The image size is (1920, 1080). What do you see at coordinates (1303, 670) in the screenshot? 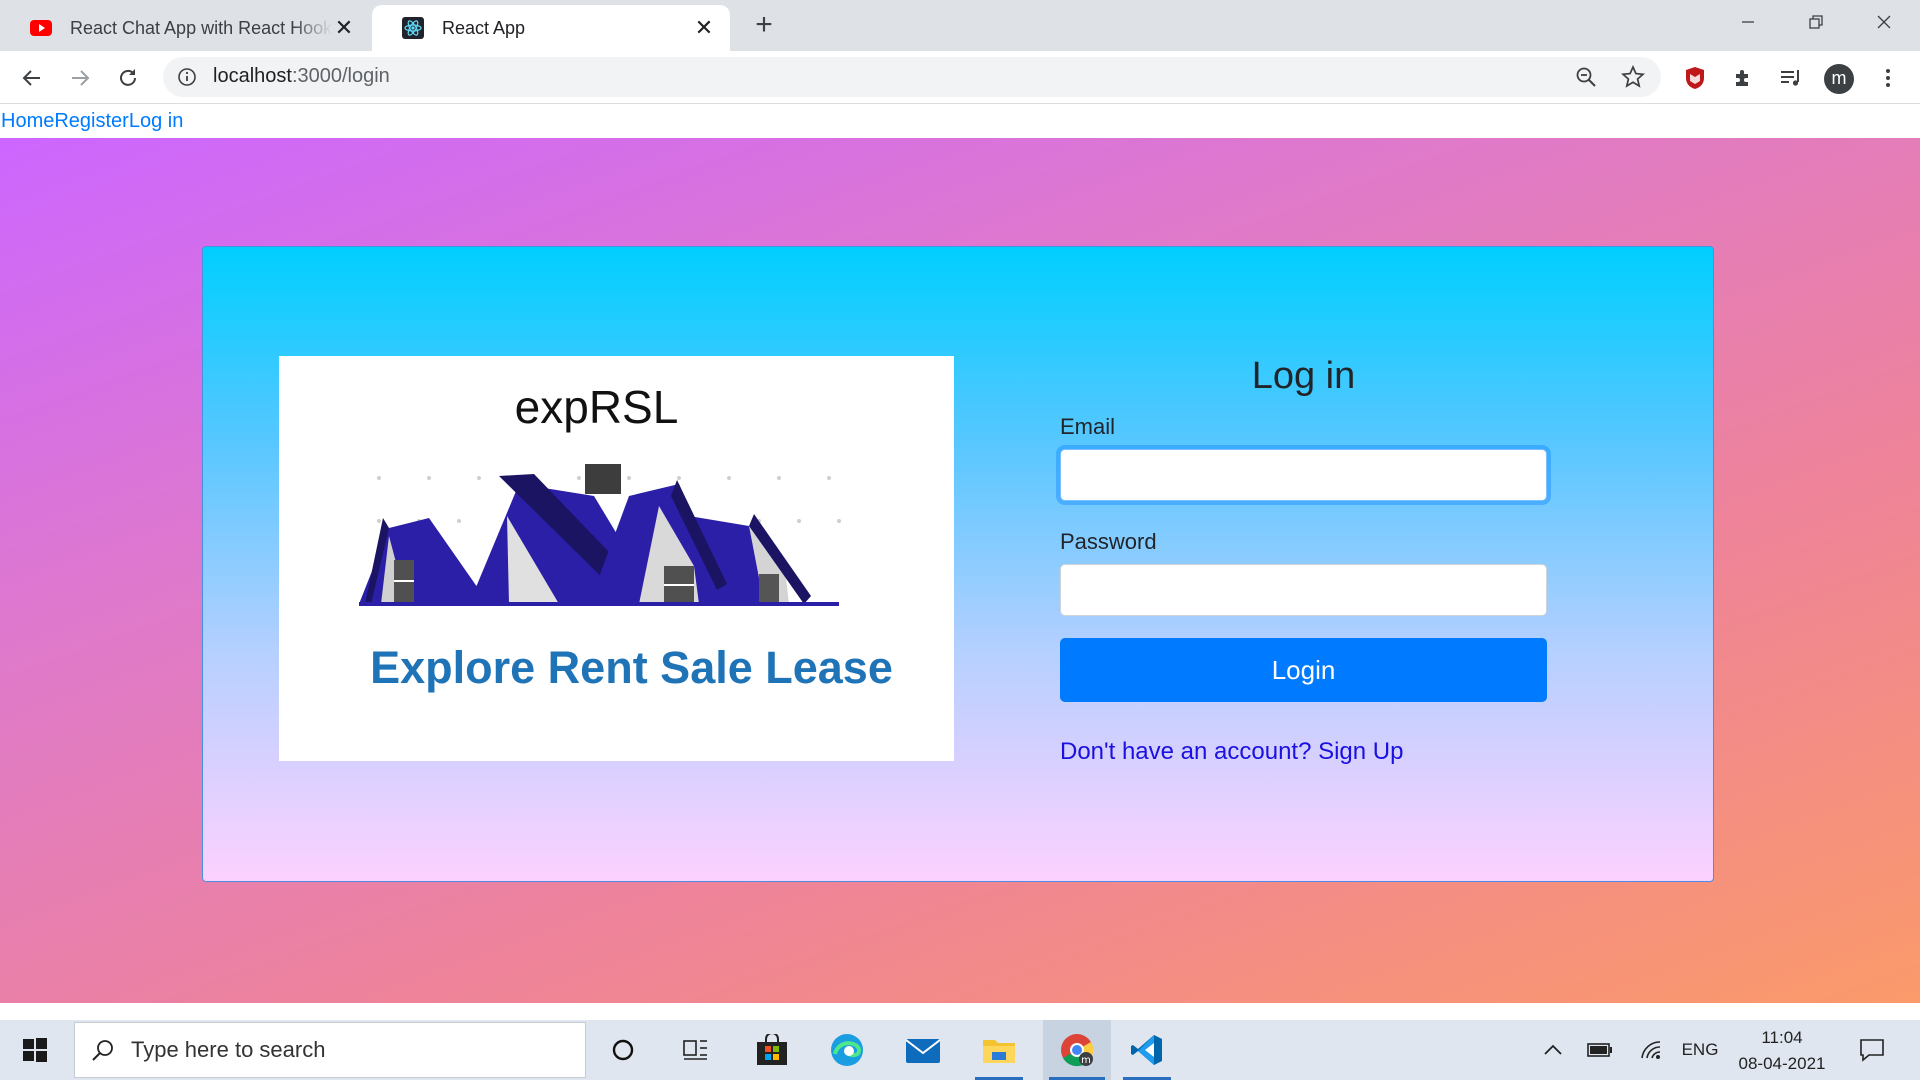
I see `login-button: Login` at bounding box center [1303, 670].